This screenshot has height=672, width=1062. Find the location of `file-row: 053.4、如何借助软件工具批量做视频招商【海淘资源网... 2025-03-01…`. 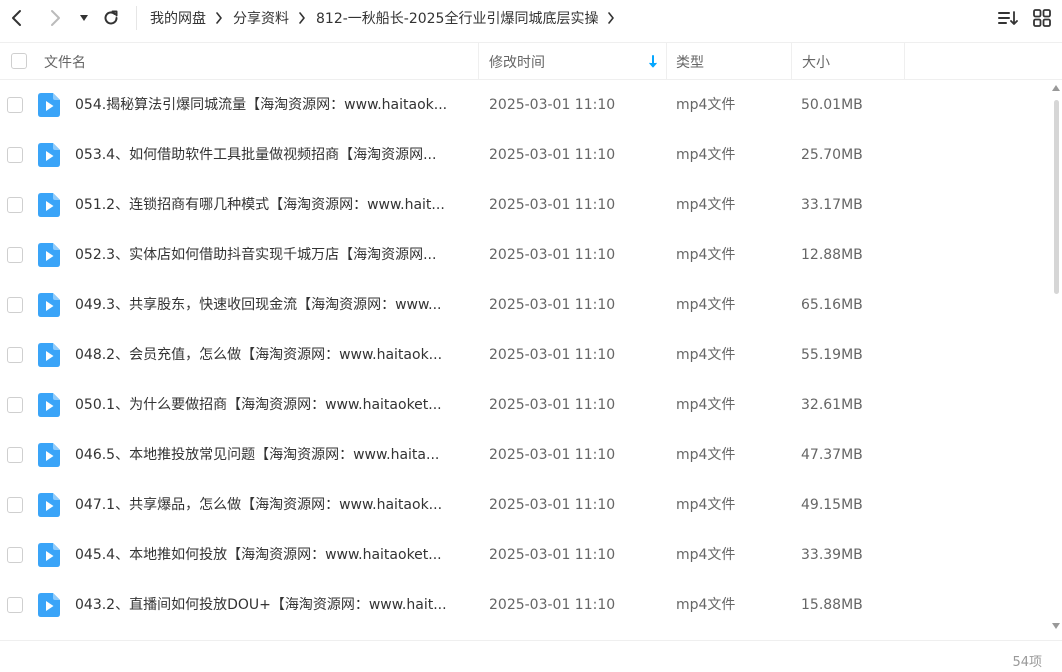

file-row: 053.4、如何借助软件工具批量做视频招商【海淘资源网... 2025-03-01… is located at coordinates (525, 155).